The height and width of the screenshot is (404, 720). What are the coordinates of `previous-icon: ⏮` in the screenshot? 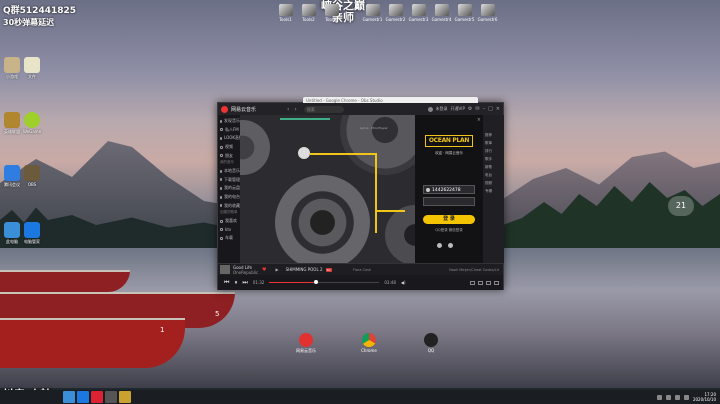 It's located at (226, 283).